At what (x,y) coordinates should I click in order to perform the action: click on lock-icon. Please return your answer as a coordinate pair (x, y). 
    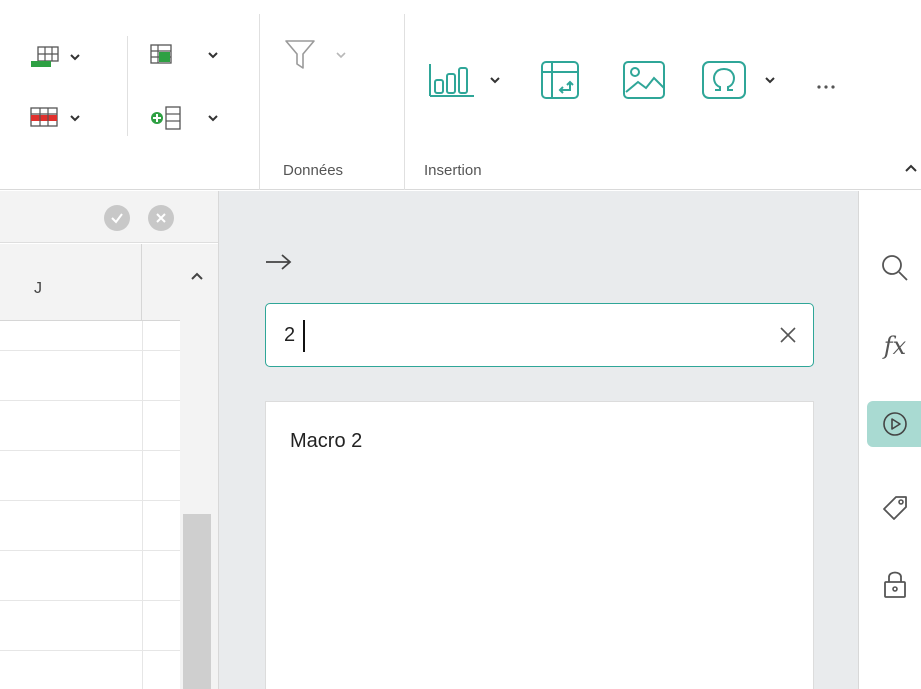
    Looking at the image, I should click on (895, 584).